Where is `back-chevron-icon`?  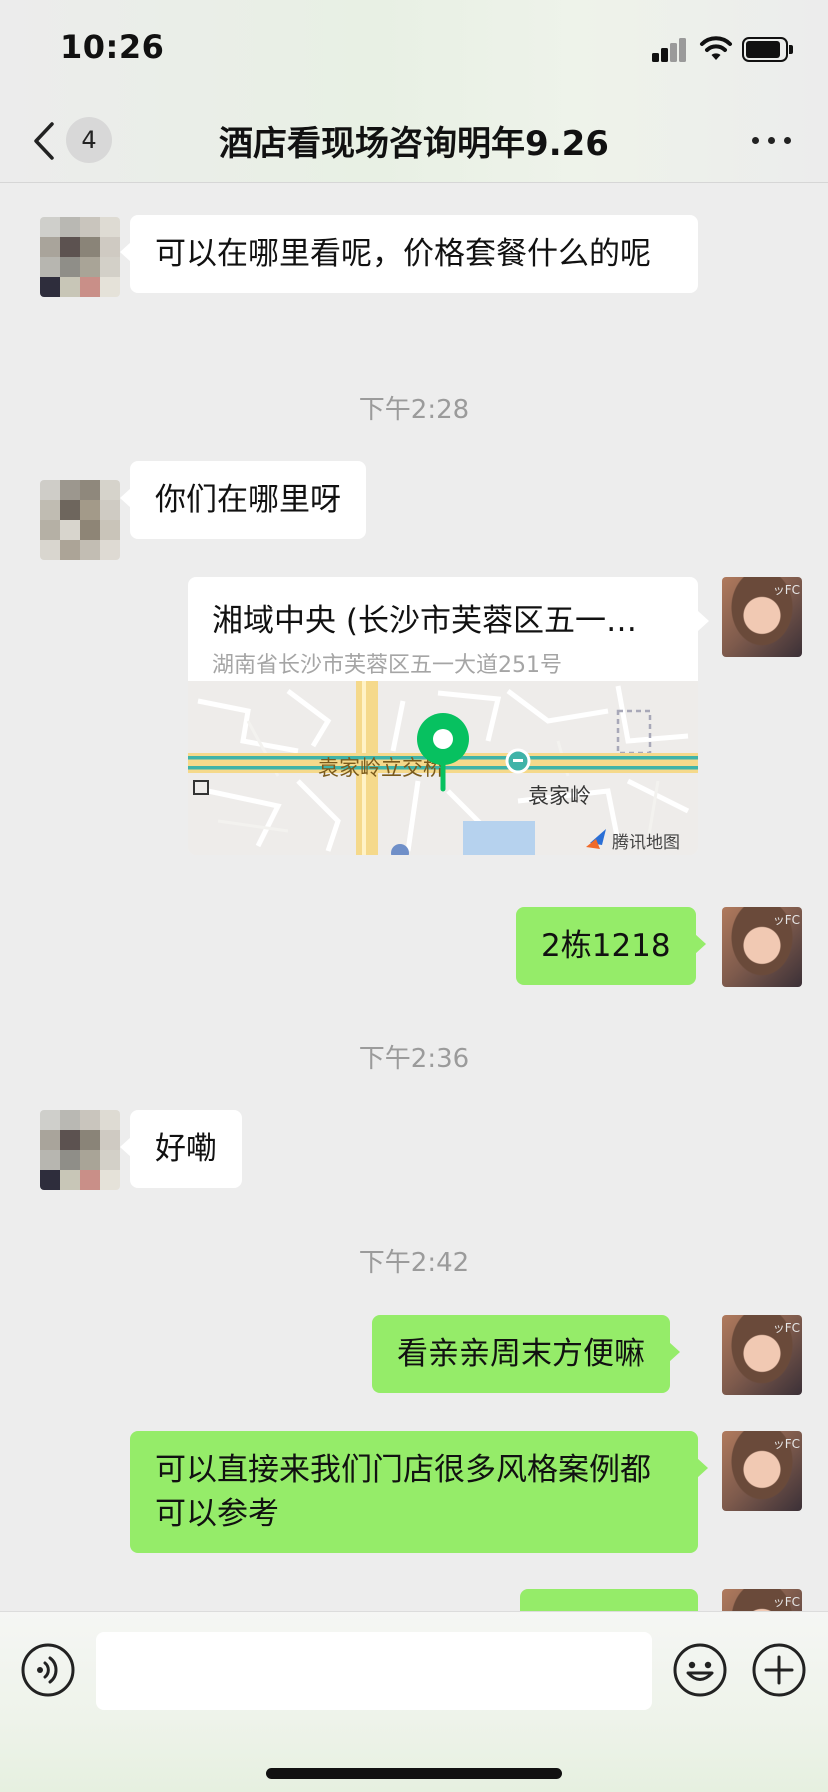
back-chevron-icon is located at coordinates (46, 141).